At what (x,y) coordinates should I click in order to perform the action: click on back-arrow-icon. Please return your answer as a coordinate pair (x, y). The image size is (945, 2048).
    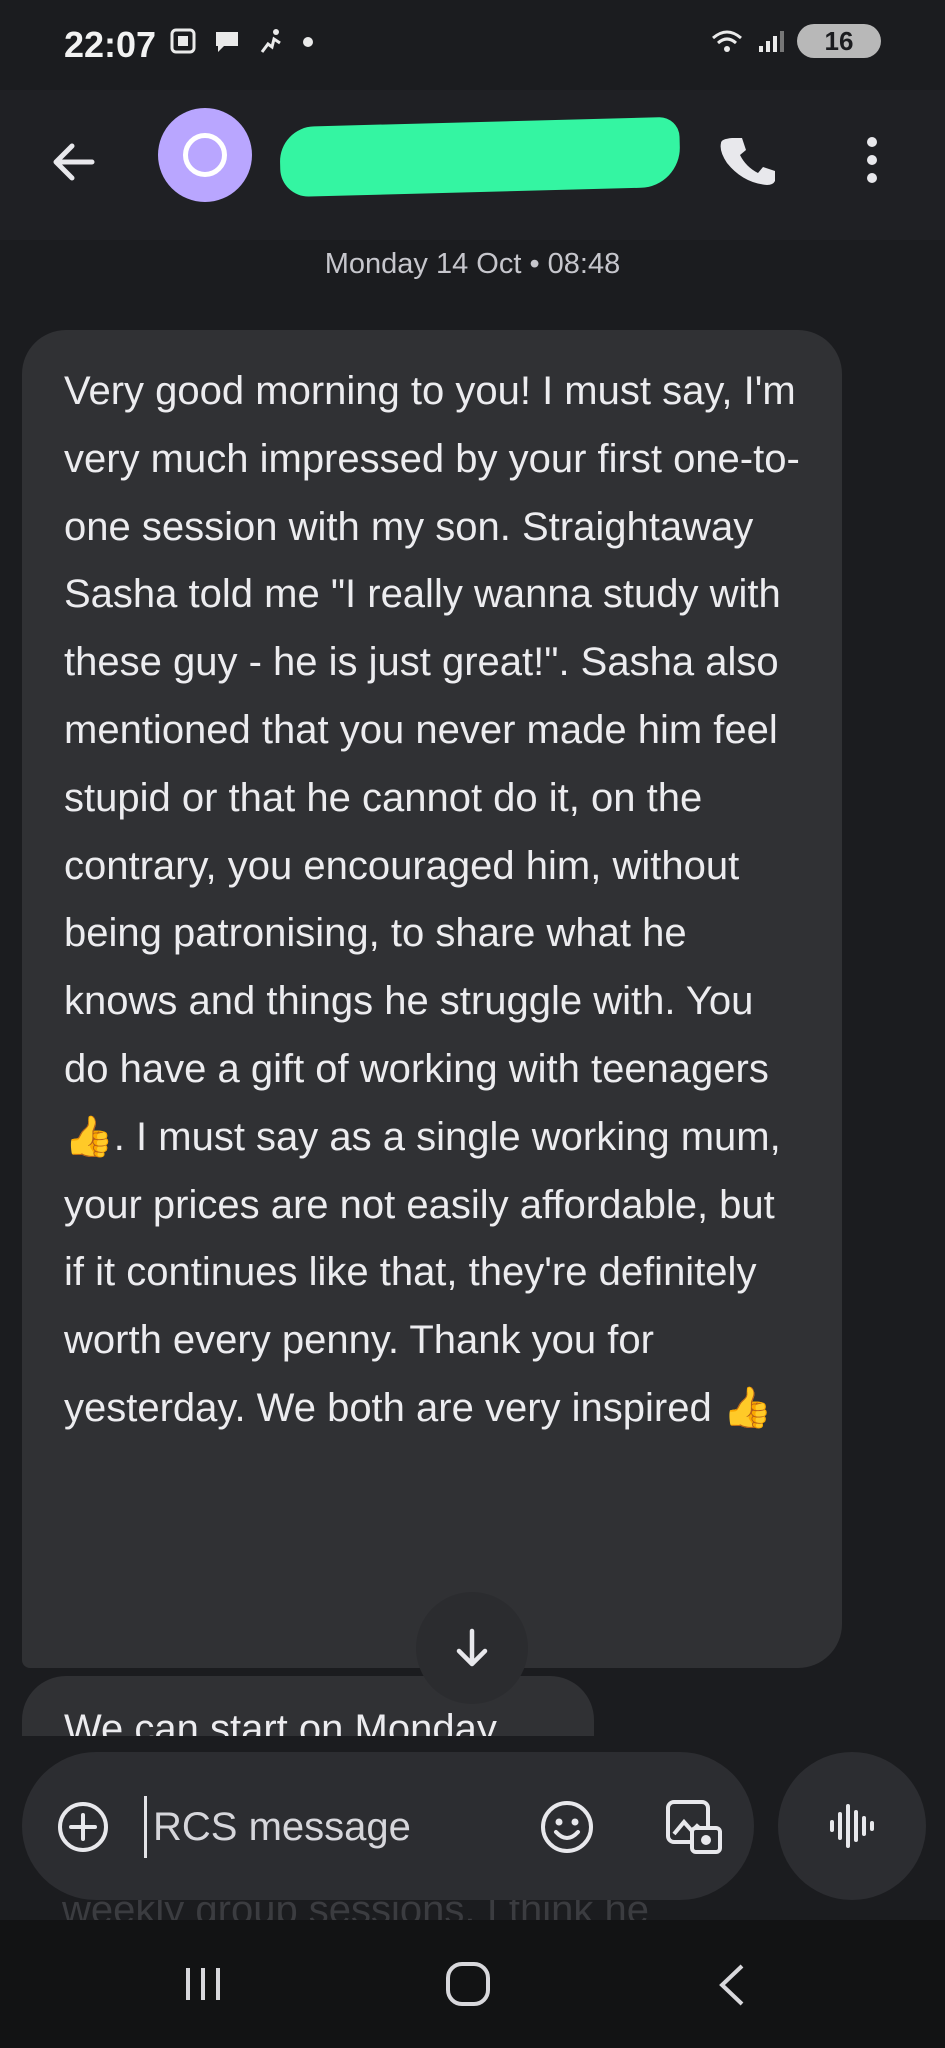
    Looking at the image, I should click on (74, 162).